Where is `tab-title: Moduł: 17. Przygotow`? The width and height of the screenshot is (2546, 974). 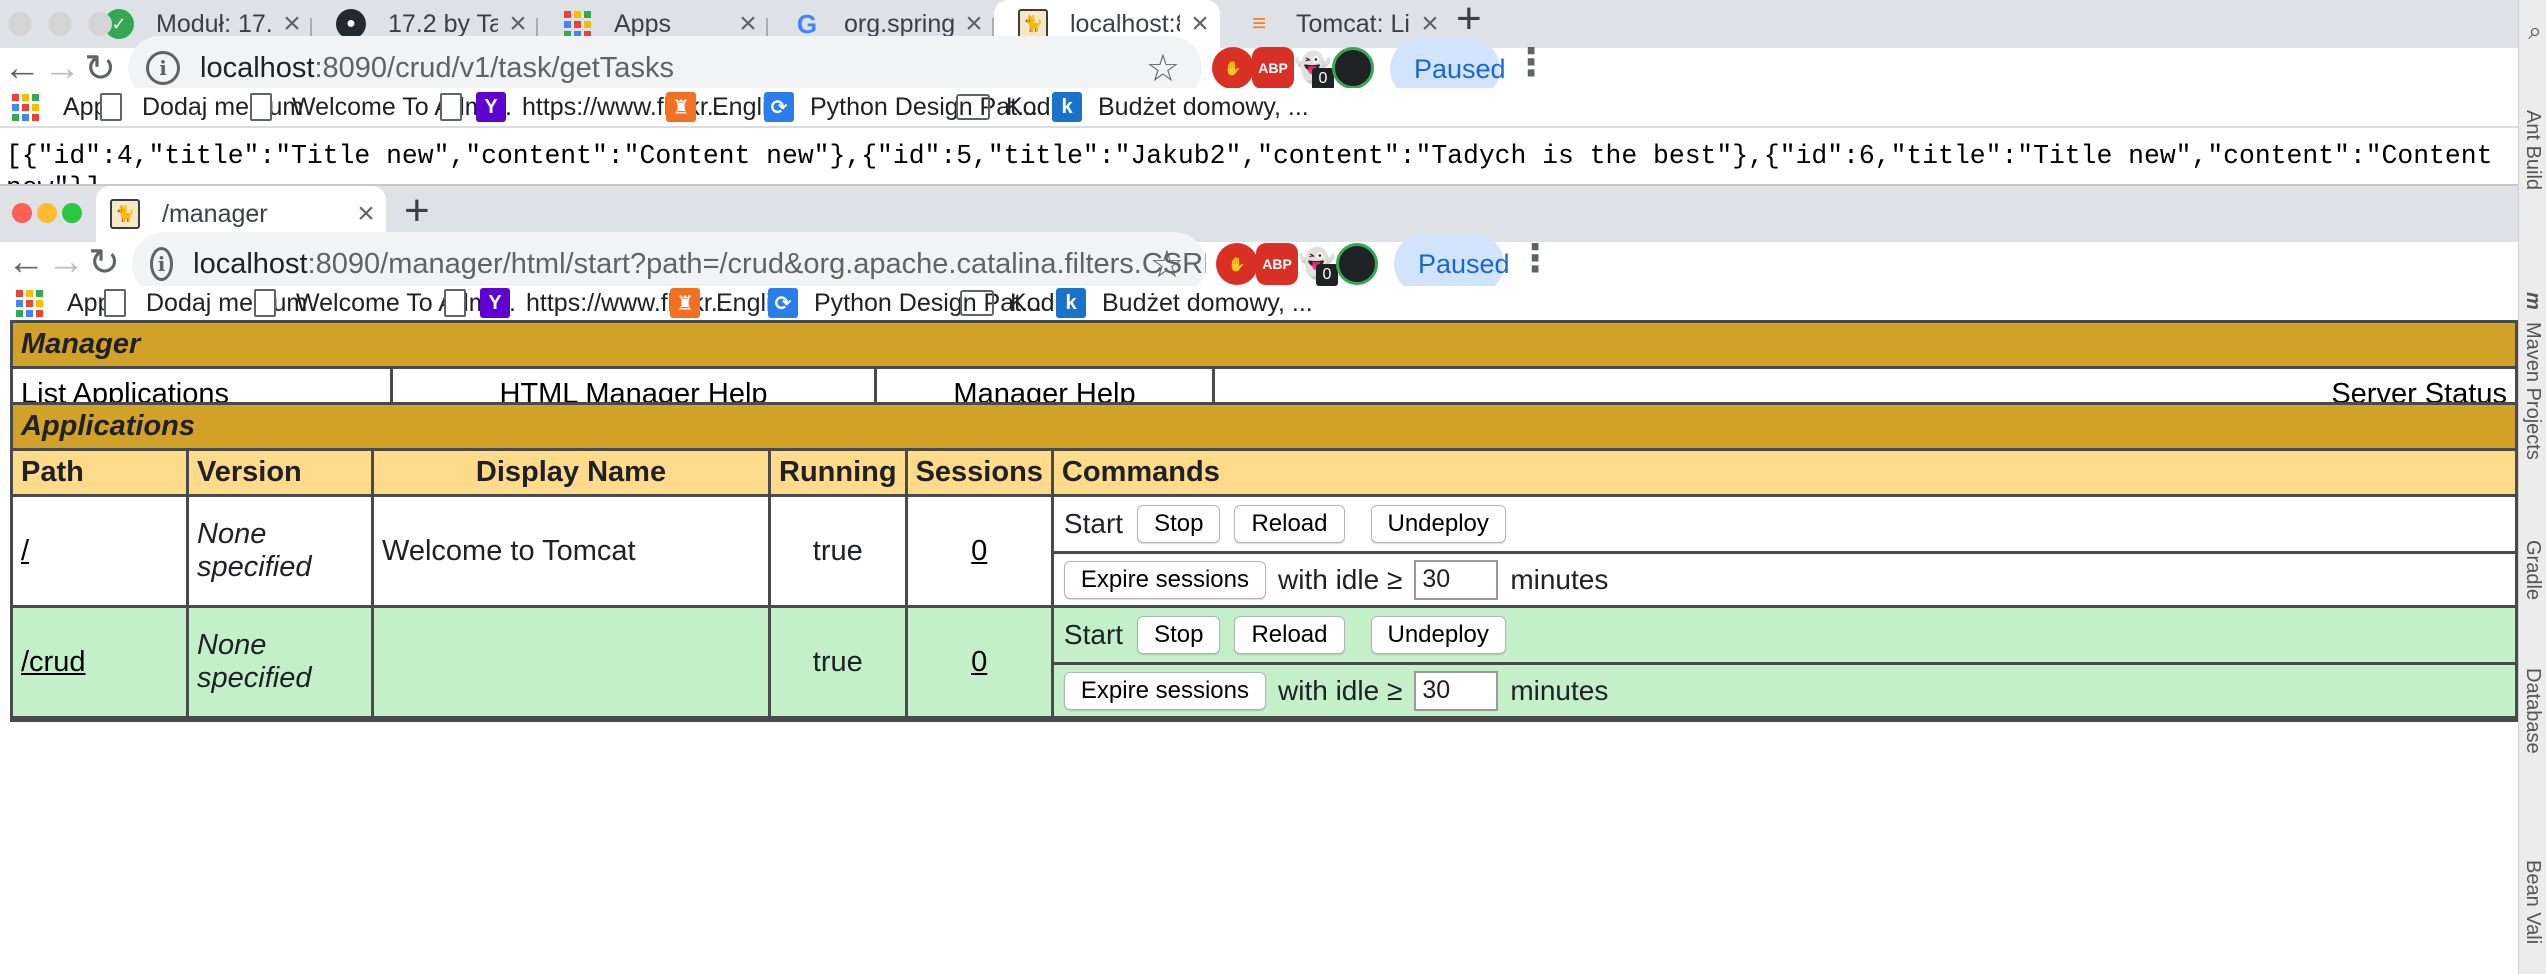 tab-title: Moduł: 17. Przygotow is located at coordinates (214, 23).